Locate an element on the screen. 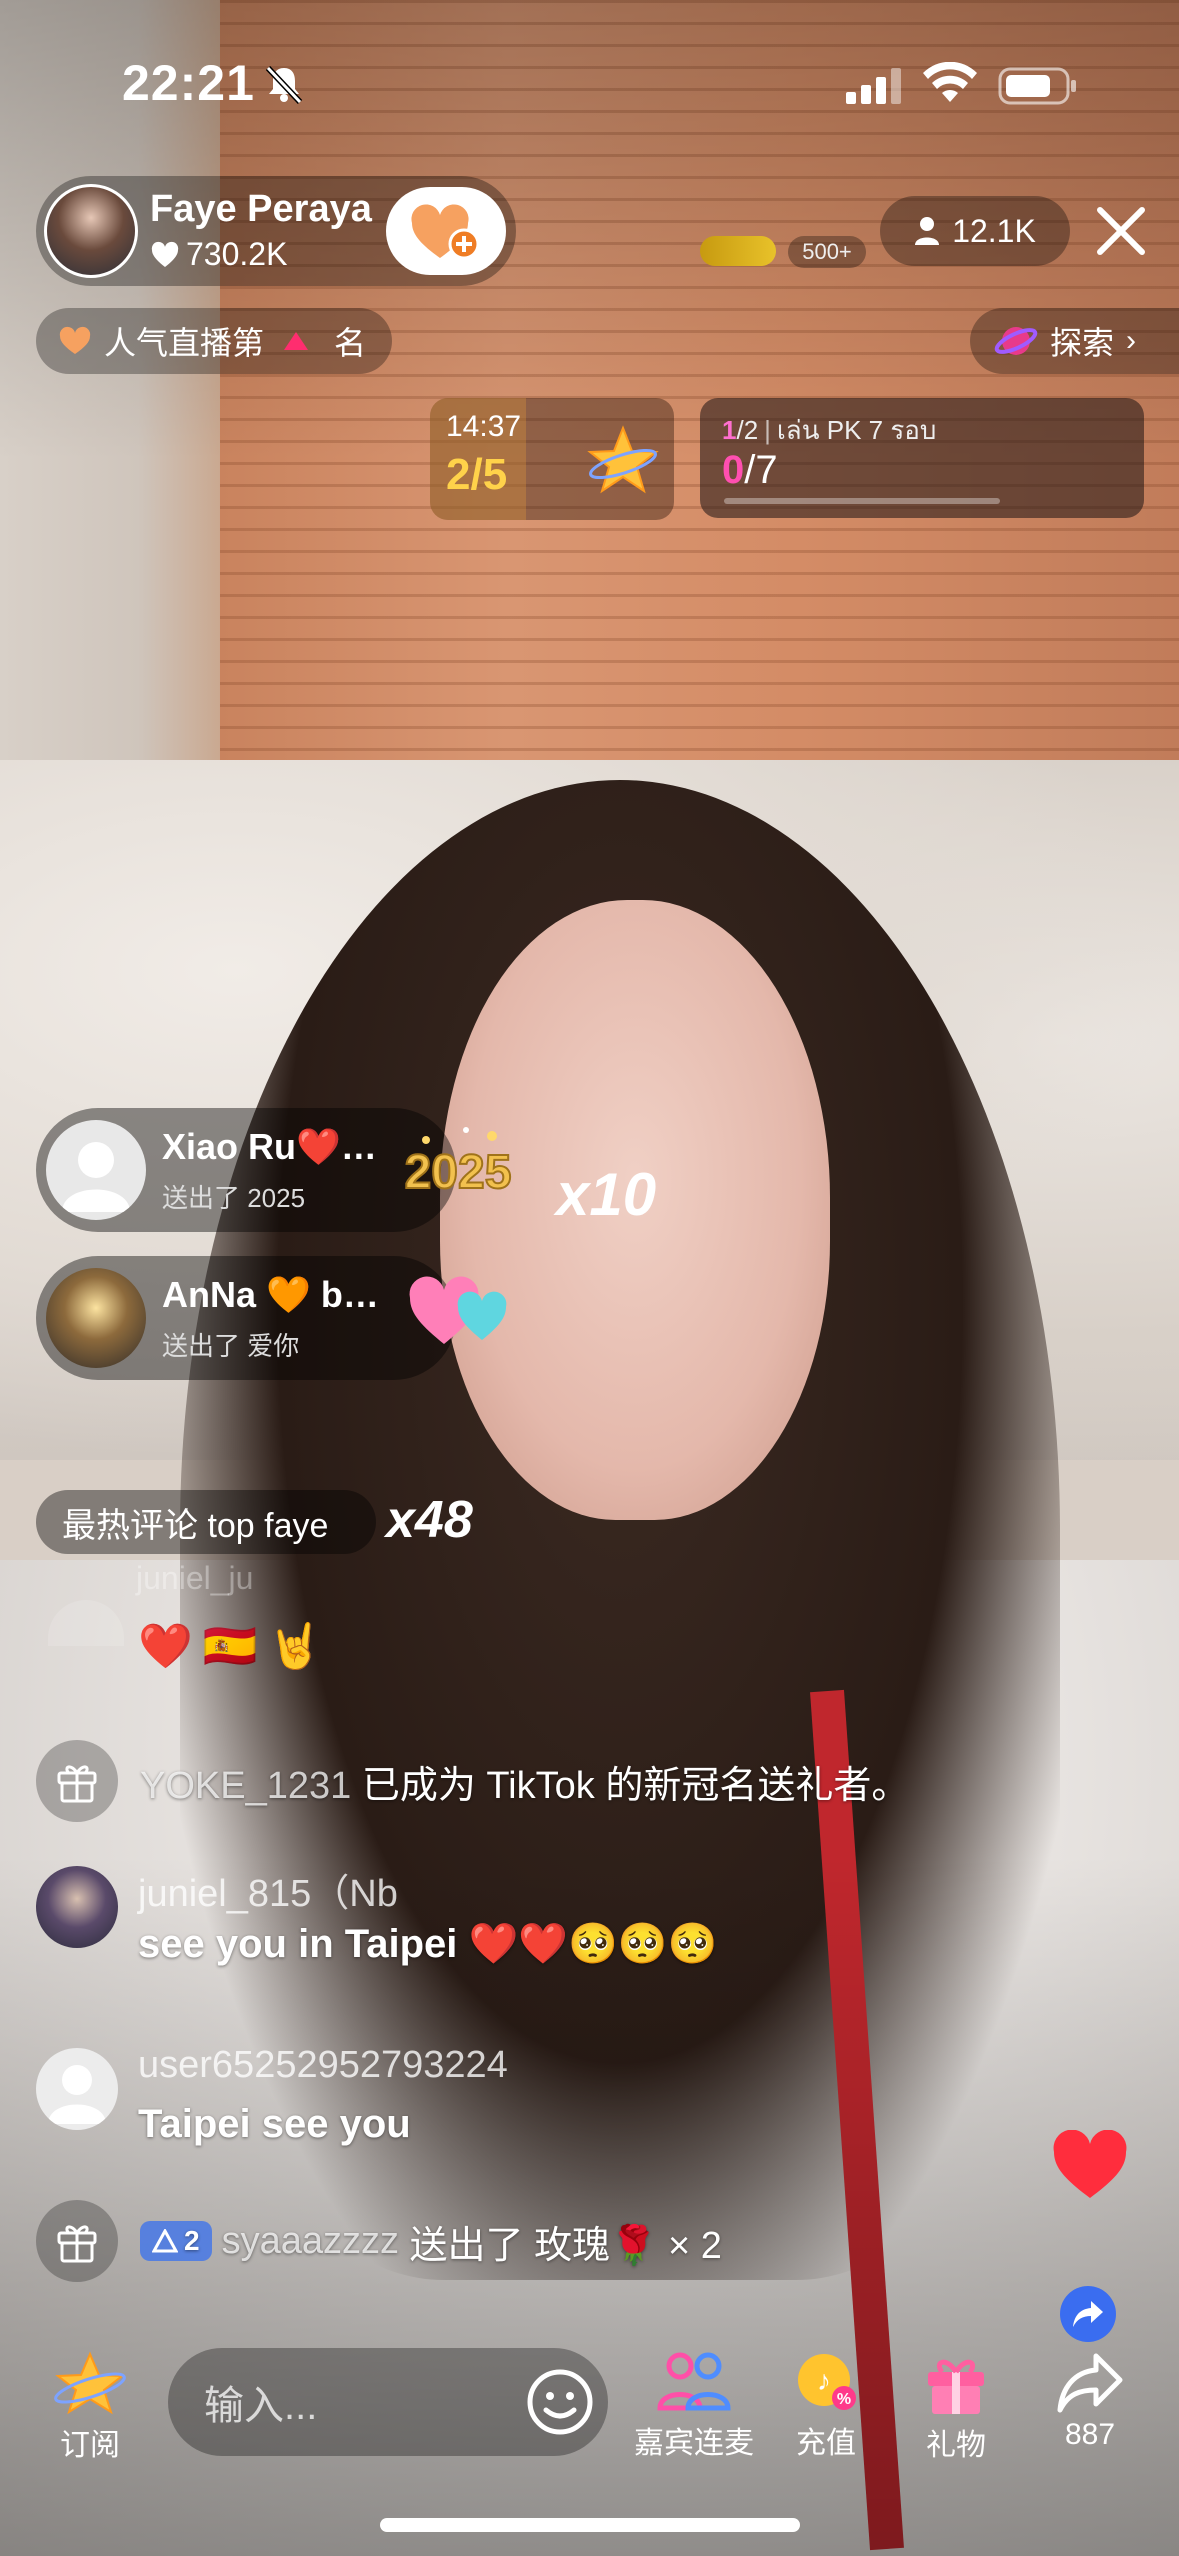 This screenshot has width=1179, height=2556. person-icon is located at coordinates (927, 231).